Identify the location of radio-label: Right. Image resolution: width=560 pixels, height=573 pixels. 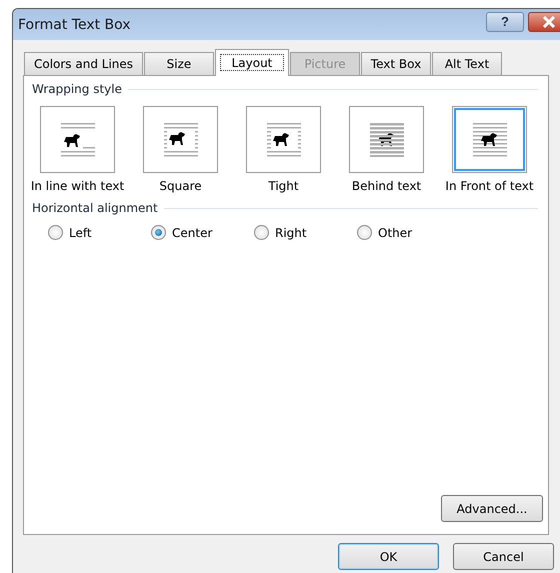
(291, 233).